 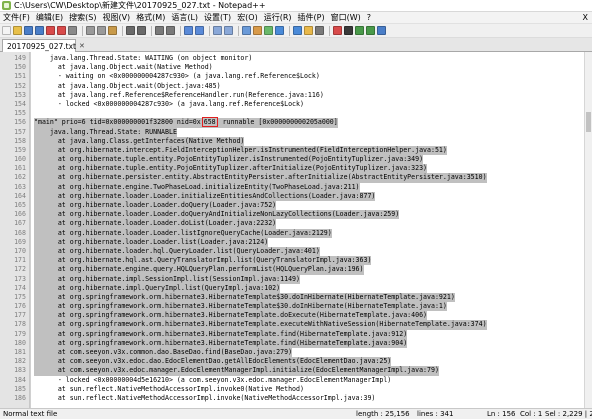 What do you see at coordinates (568, 414) in the screenshot?
I see `status-selection: Sel : 2,229 | 28` at bounding box center [568, 414].